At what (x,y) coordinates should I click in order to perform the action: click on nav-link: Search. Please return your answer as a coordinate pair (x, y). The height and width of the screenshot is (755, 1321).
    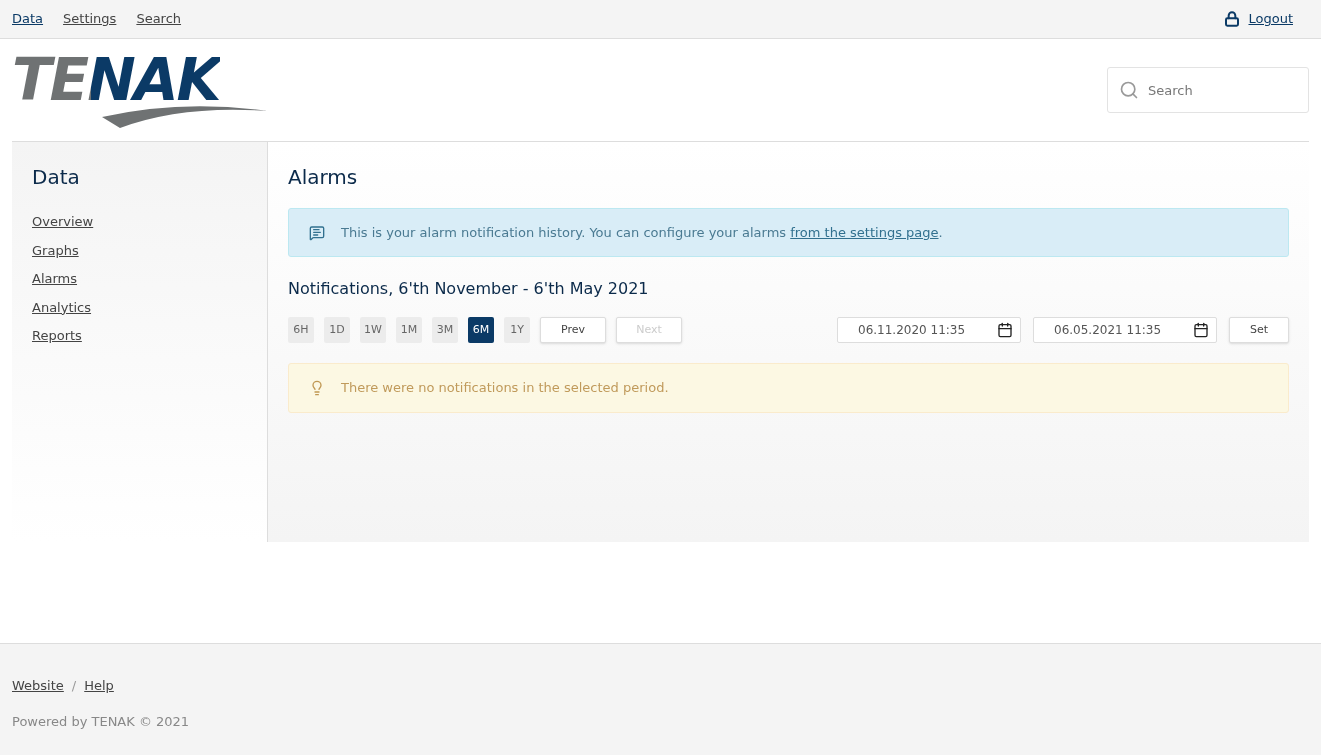
    Looking at the image, I should click on (159, 19).